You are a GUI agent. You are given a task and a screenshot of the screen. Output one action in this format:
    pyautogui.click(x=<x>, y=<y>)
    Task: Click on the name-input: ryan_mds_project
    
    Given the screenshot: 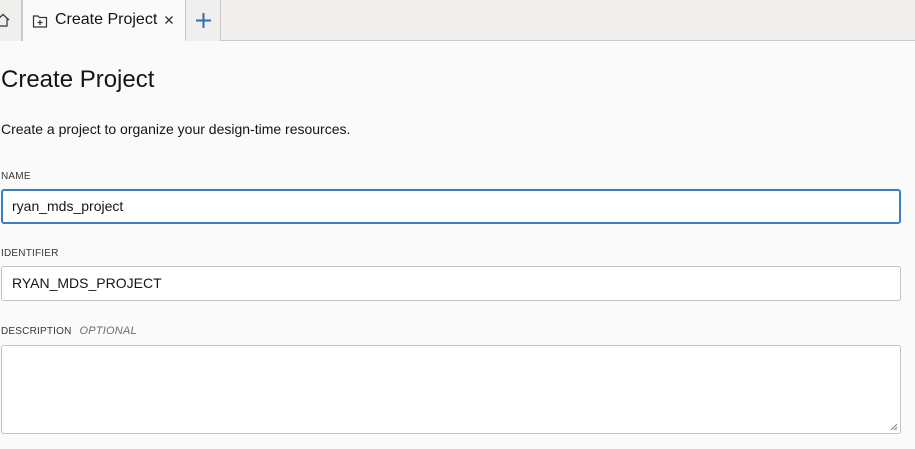 What is the action you would take?
    pyautogui.click(x=451, y=206)
    